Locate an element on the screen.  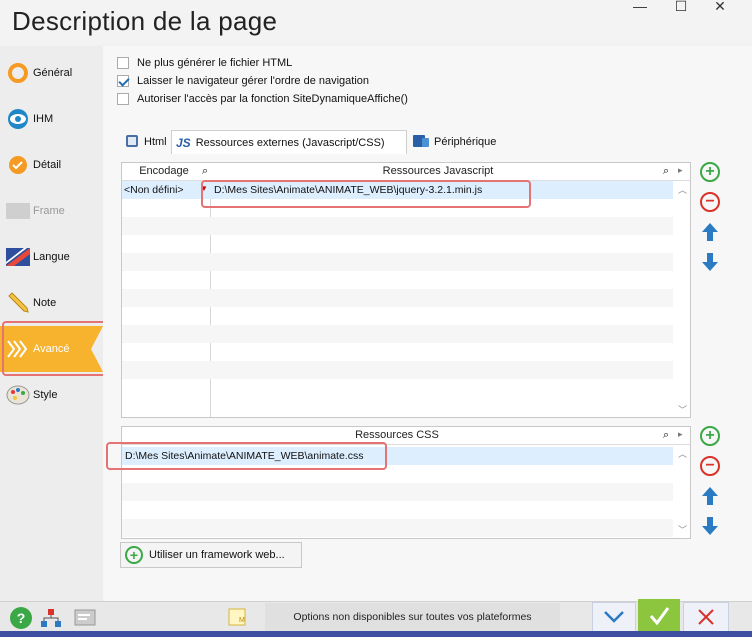
frame-icon is located at coordinates (18, 211).